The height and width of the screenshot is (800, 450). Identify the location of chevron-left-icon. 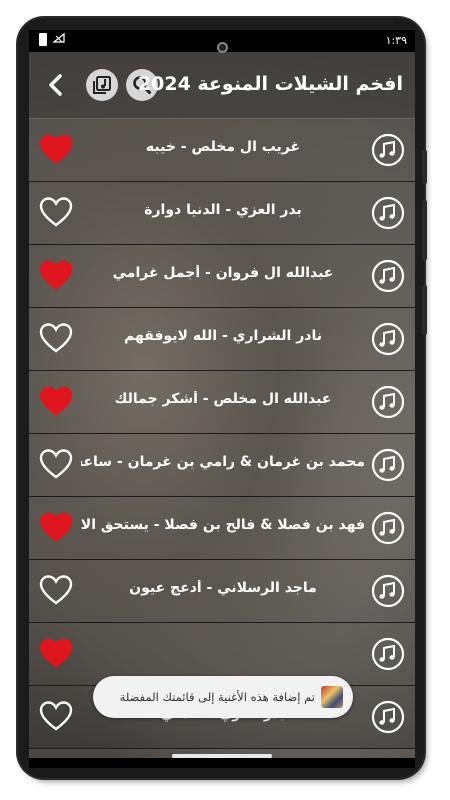
(55, 85).